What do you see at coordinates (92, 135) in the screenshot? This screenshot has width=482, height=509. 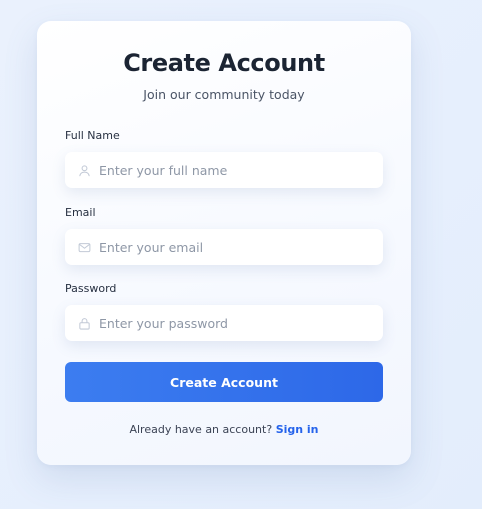 I see `full-name-label: Full Name` at bounding box center [92, 135].